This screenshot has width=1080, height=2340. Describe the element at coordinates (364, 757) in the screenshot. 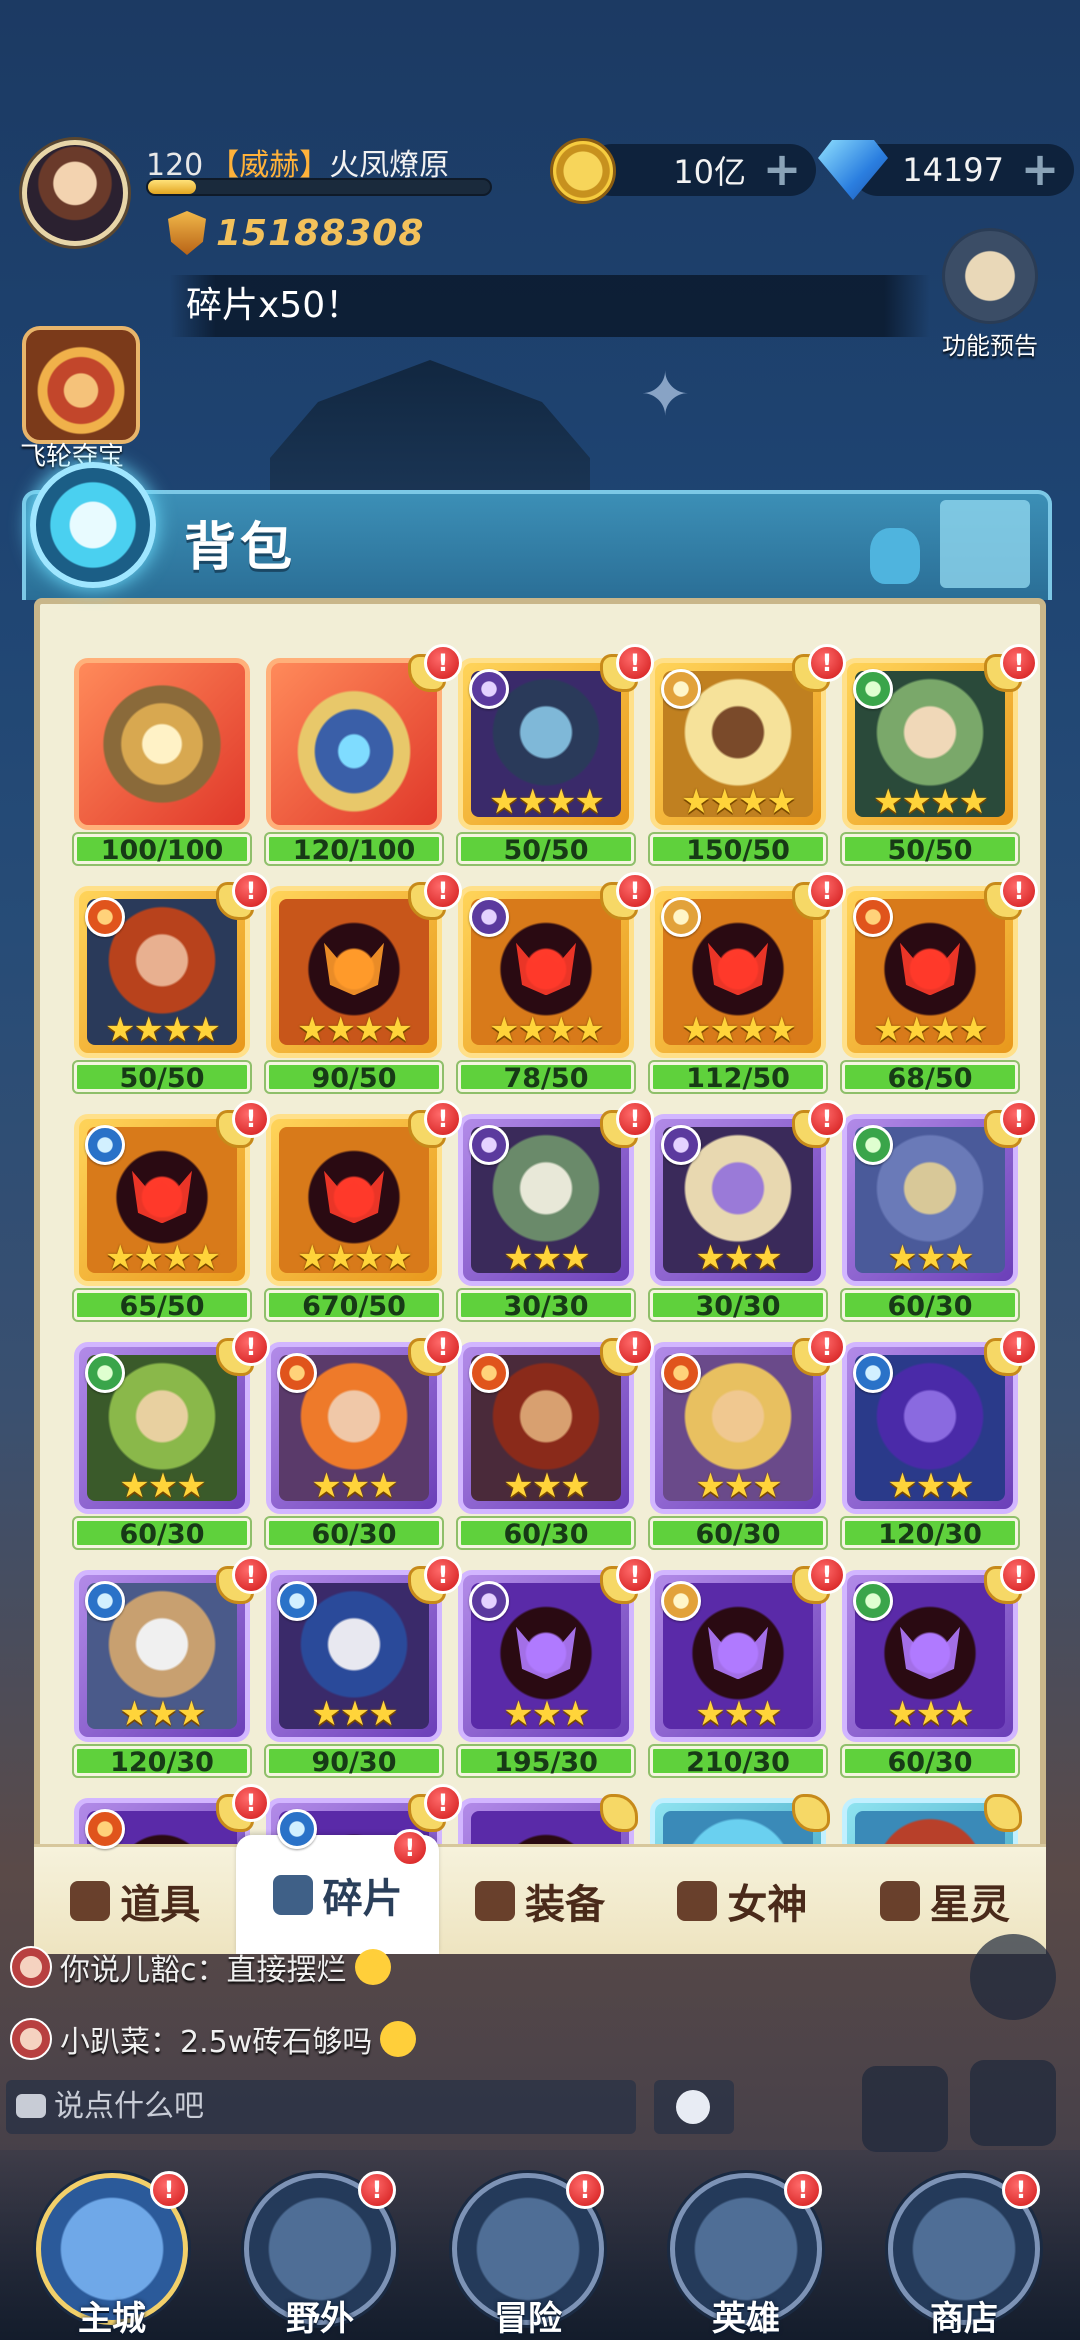

I see `bag-item: ! 120/100` at that location.